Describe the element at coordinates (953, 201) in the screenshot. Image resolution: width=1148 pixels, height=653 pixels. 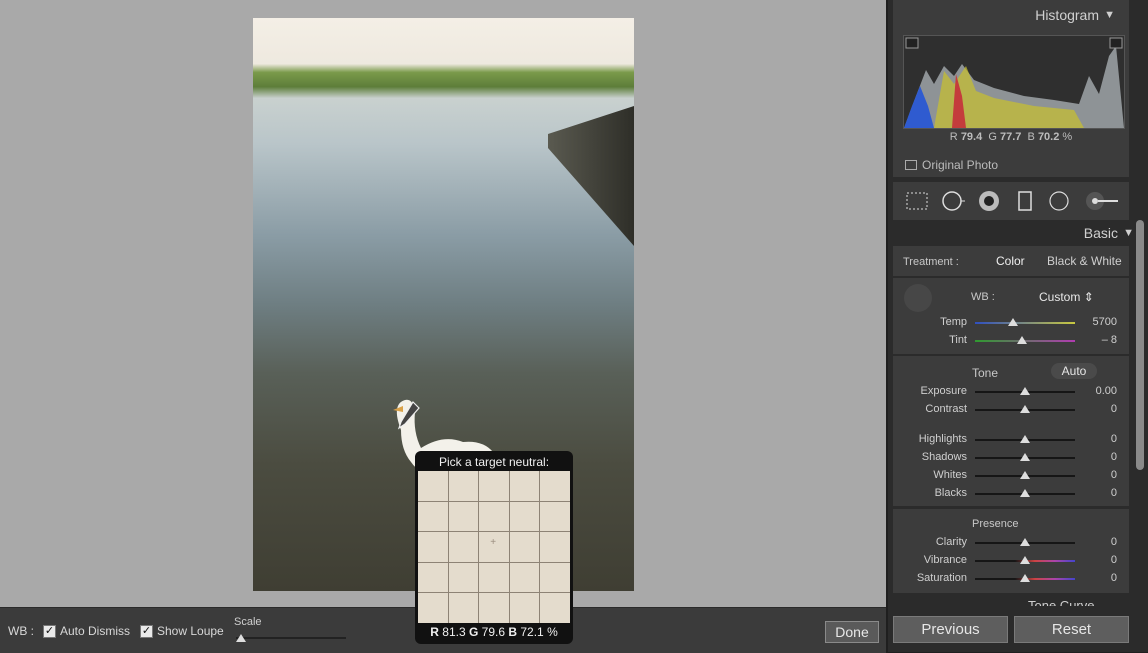
I see `spot-removal-icon` at that location.